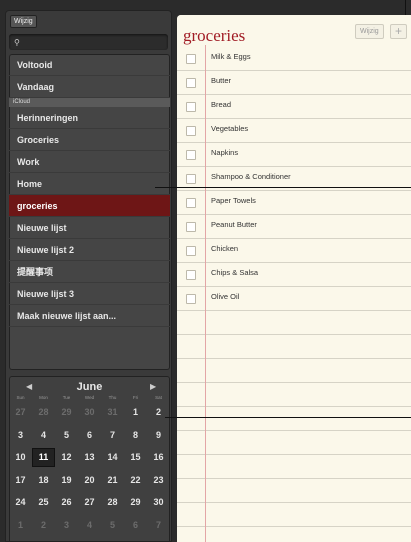  I want to click on calendar-day: 23, so click(158, 480).